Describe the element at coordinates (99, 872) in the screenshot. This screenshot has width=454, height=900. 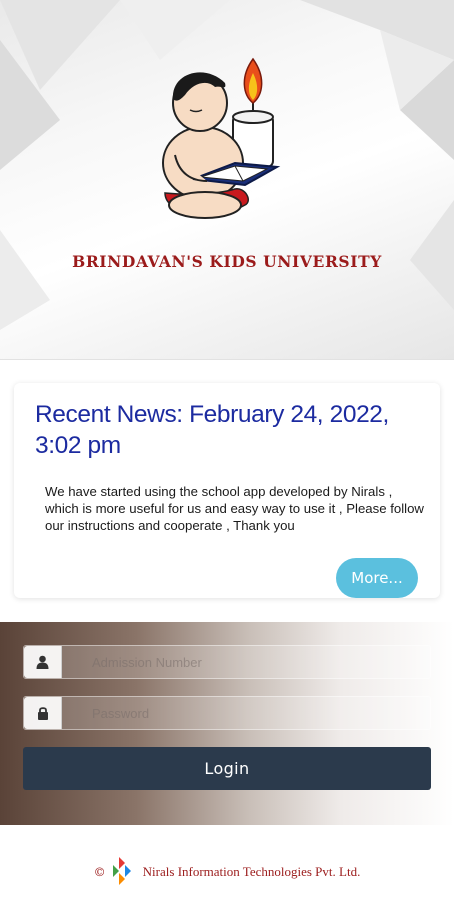
I see `copyright-symbol: ©` at that location.